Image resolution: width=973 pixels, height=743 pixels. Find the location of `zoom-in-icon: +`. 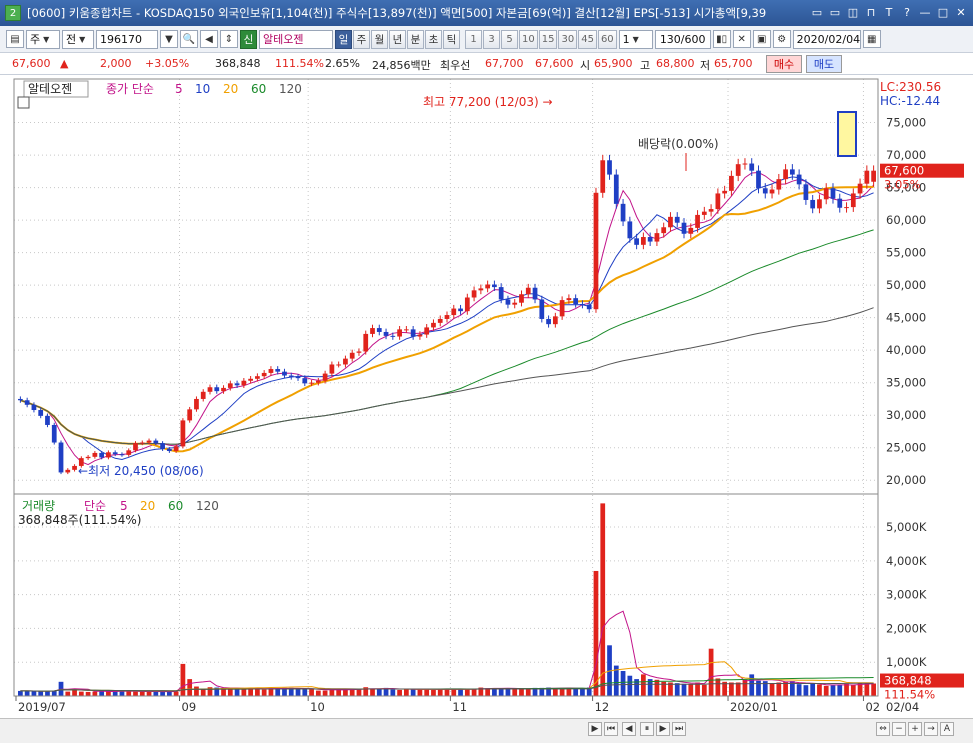

zoom-in-icon: + is located at coordinates (915, 729).